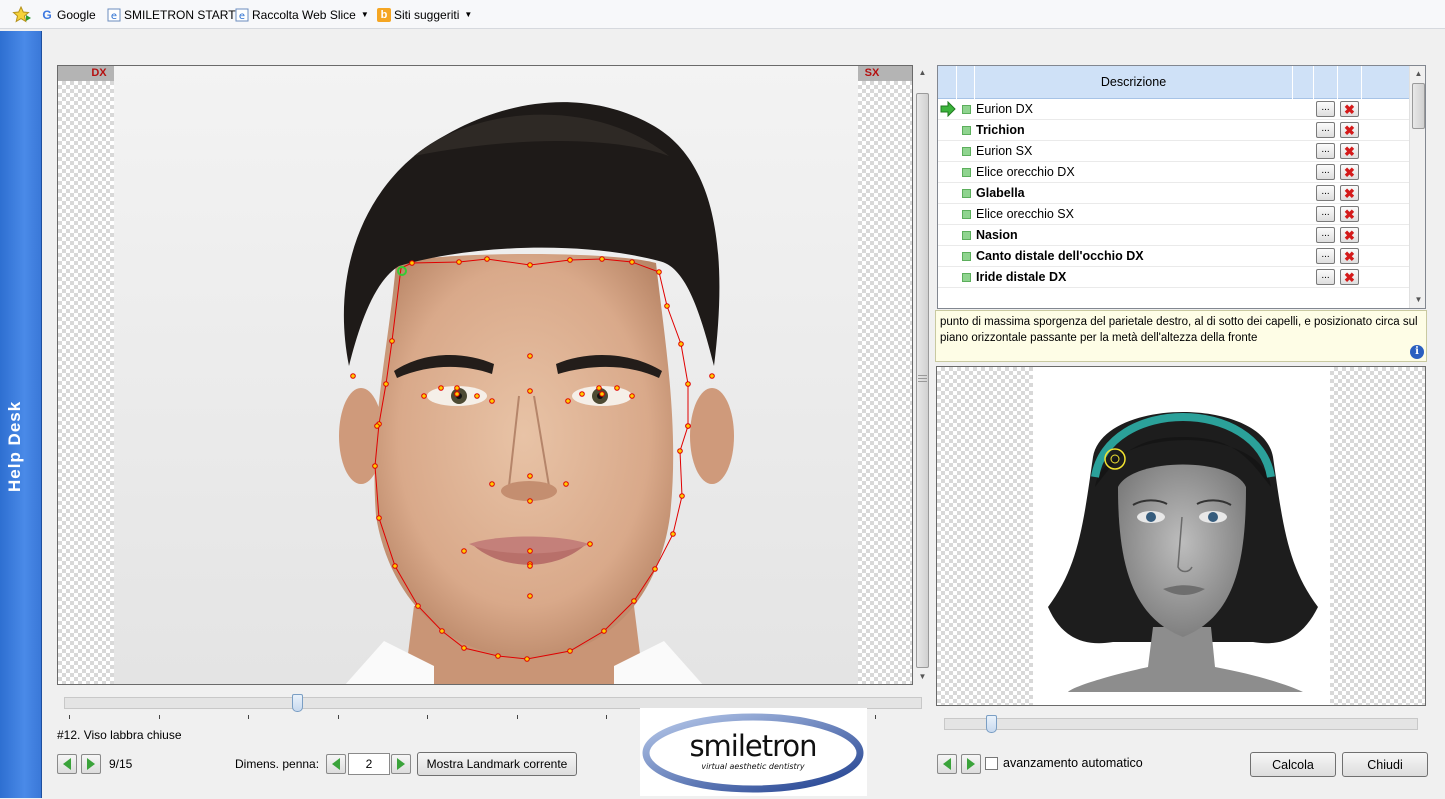 Image resolution: width=1445 pixels, height=799 pixels. I want to click on table-row: Glabella... ✖, so click(1173, 193).